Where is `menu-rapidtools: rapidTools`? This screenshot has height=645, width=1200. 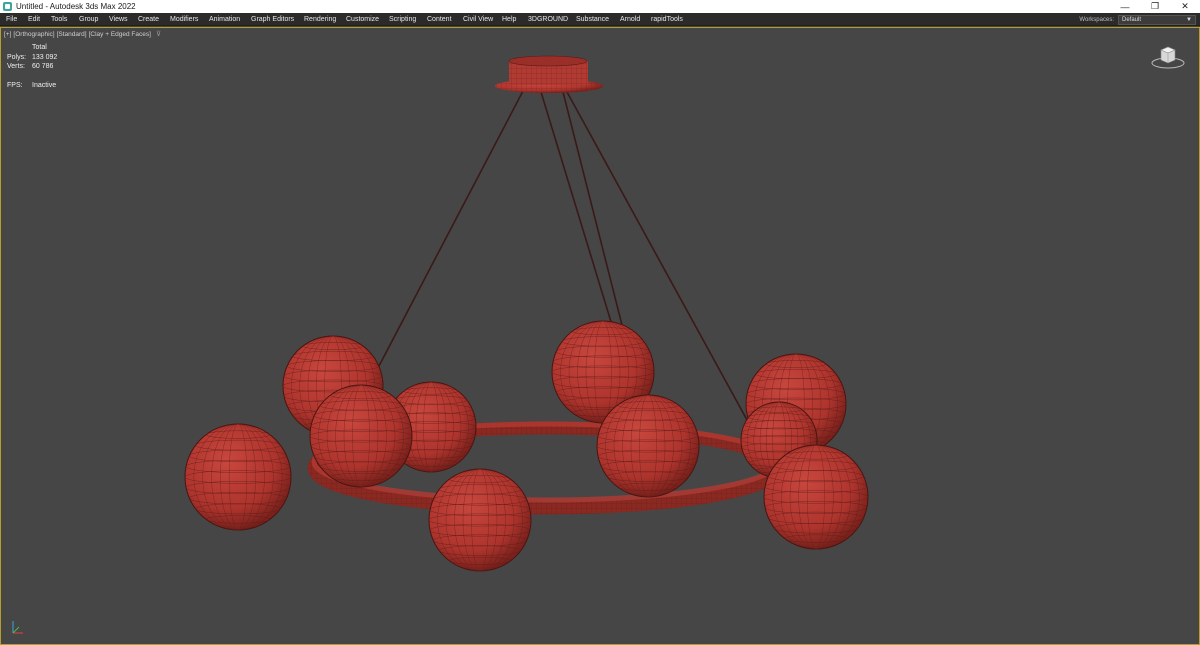
menu-rapidtools: rapidTools is located at coordinates (667, 19).